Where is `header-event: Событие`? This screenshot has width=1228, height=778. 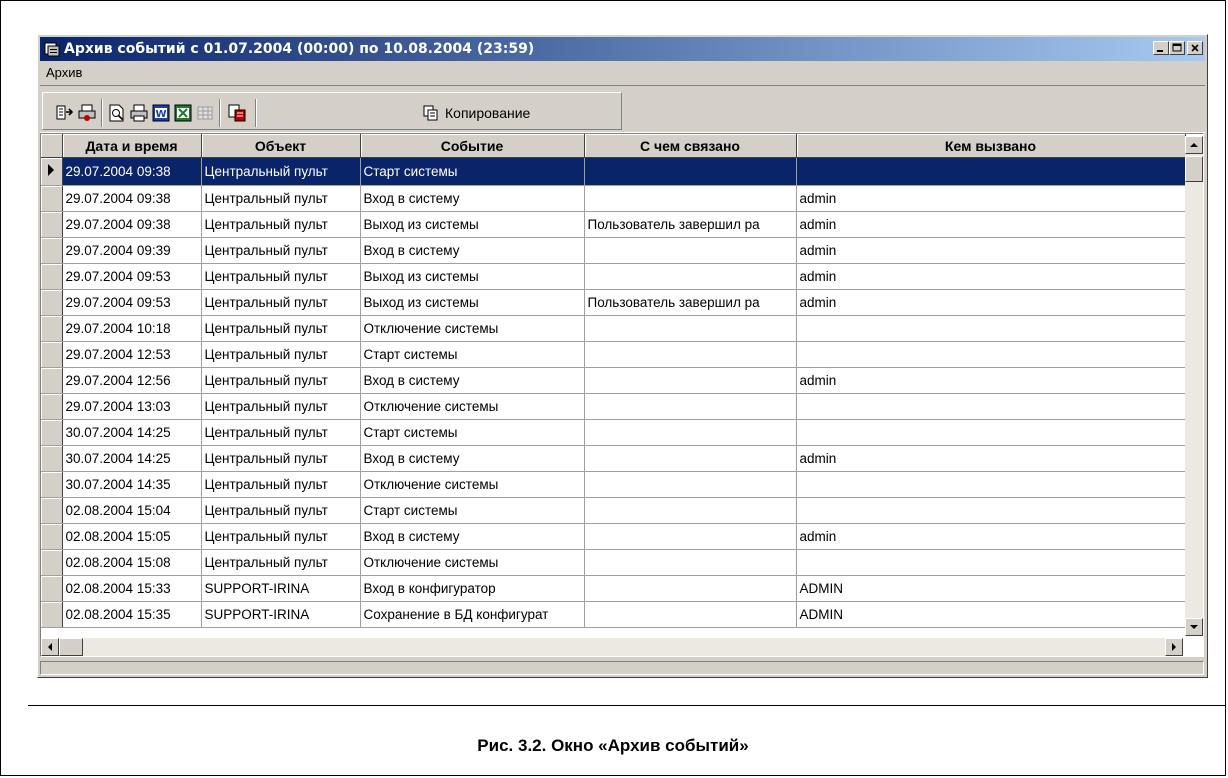
header-event: Событие is located at coordinates (472, 146).